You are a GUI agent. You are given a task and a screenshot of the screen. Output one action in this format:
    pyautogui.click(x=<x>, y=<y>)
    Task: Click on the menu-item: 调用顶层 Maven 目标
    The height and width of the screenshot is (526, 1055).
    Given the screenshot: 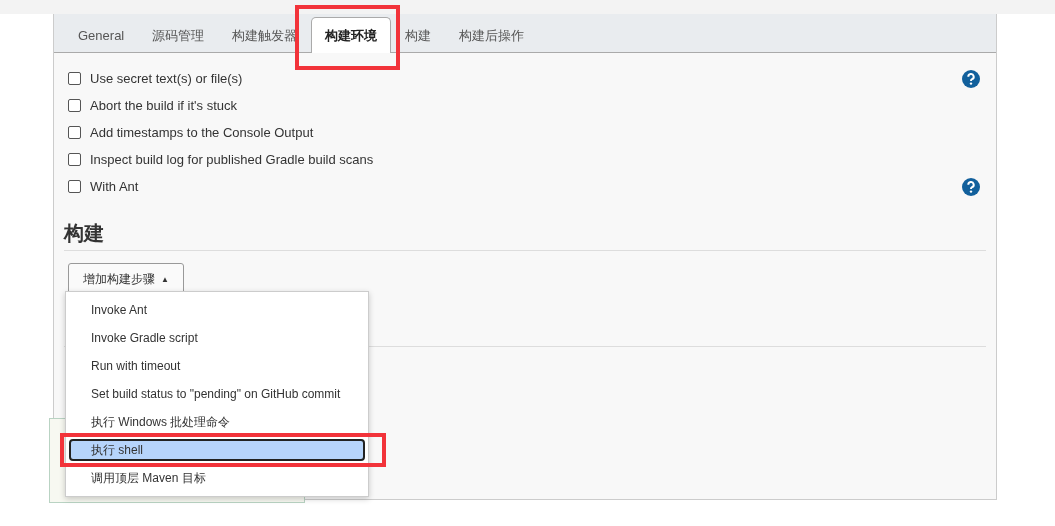 What is the action you would take?
    pyautogui.click(x=217, y=478)
    